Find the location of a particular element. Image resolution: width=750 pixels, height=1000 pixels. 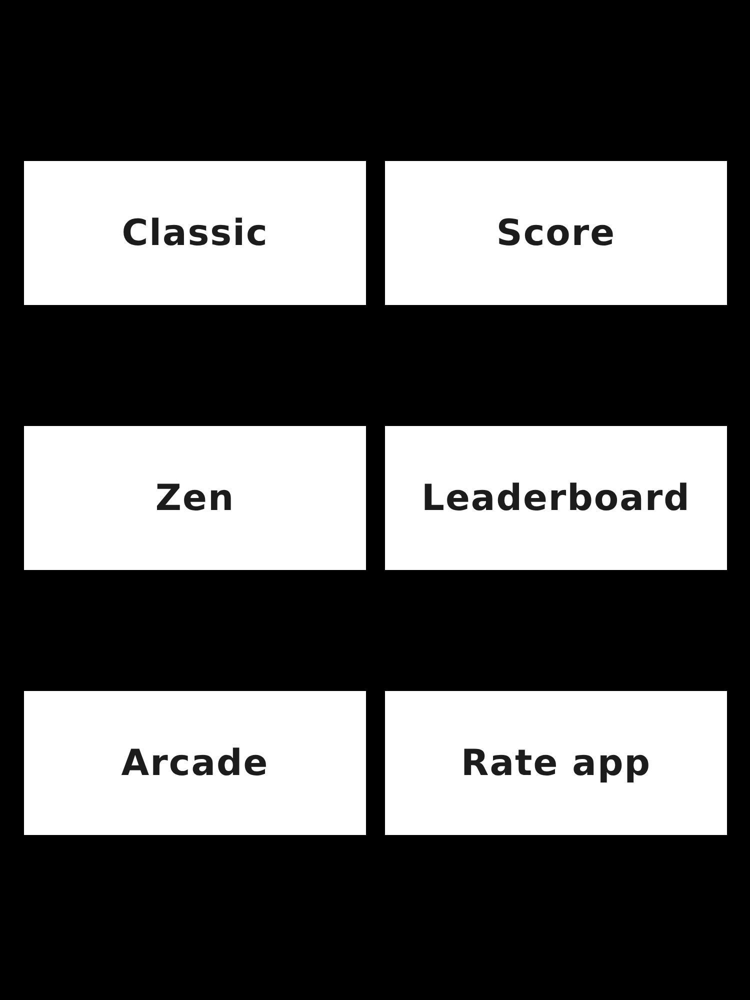

menu-button: Classic is located at coordinates (195, 233).